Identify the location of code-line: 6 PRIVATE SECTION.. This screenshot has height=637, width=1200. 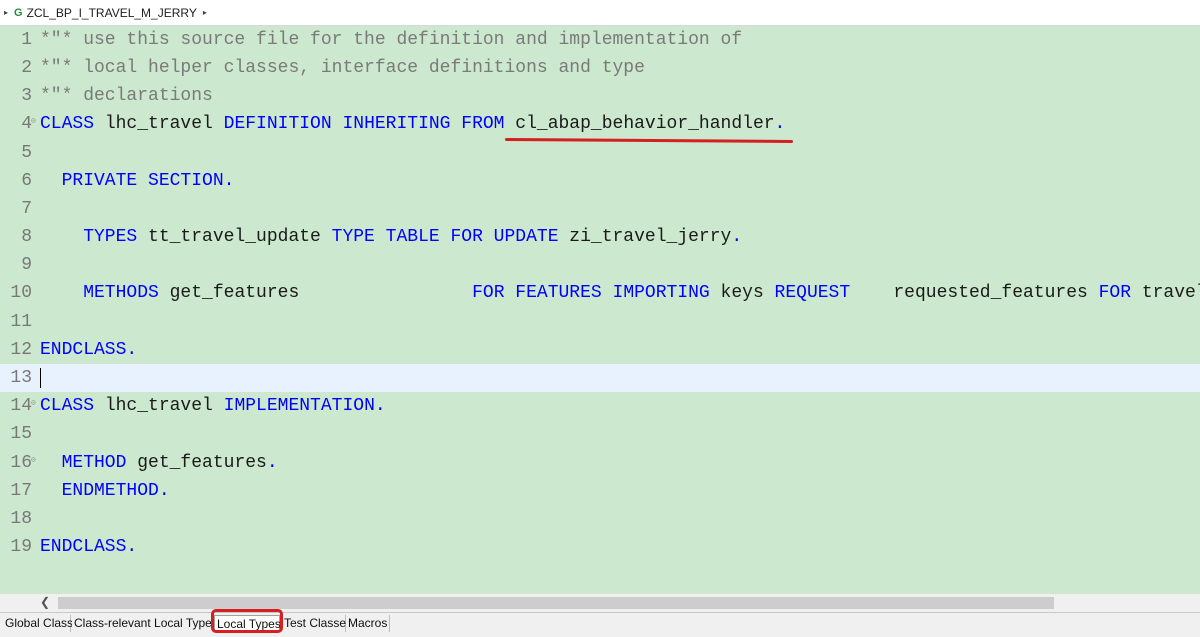
(600, 181).